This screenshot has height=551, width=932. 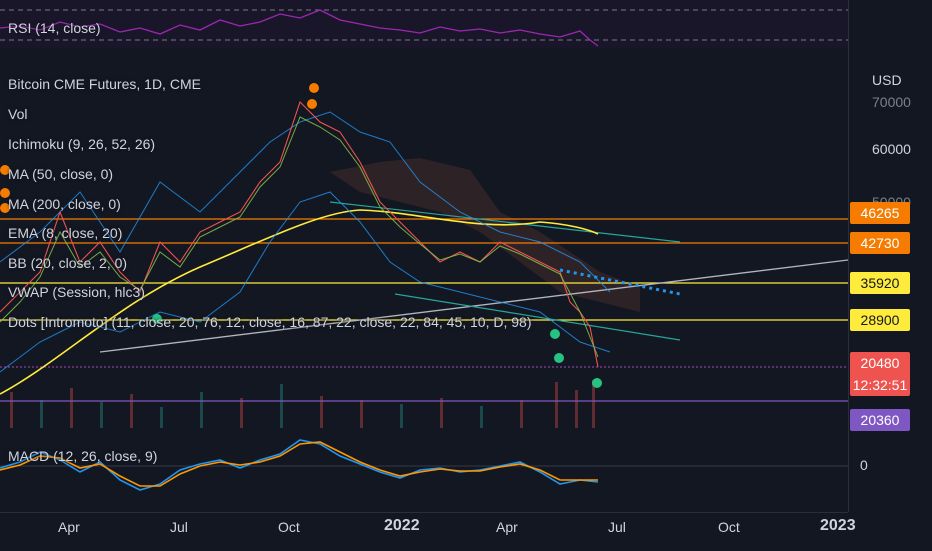 I want to click on rsi-plot, so click(x=424, y=24).